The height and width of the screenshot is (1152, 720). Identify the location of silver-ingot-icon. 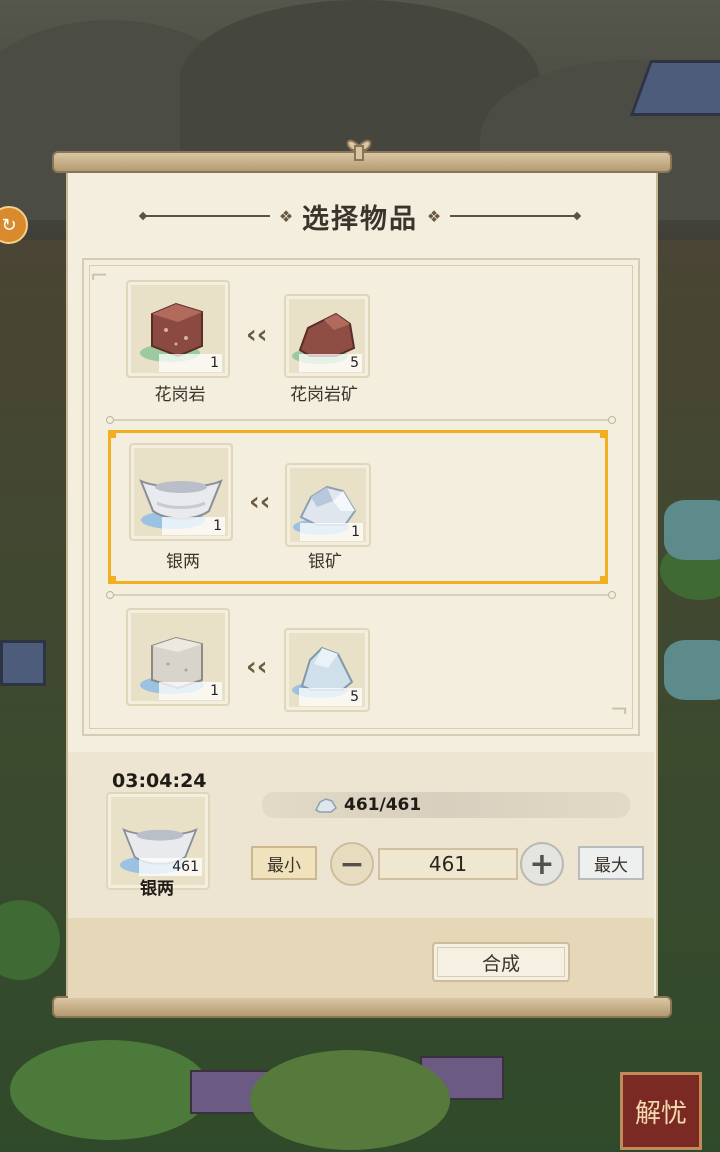
(181, 499).